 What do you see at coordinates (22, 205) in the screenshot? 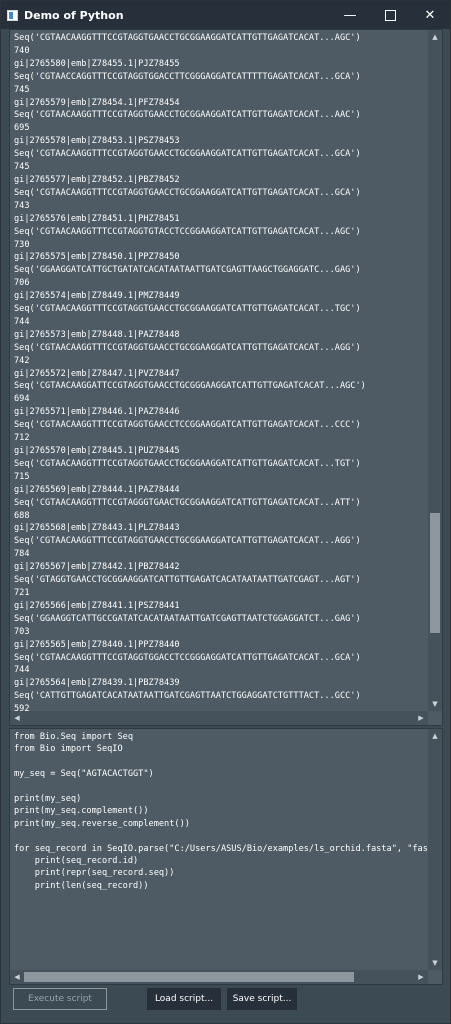
I see `output-line: 743` at bounding box center [22, 205].